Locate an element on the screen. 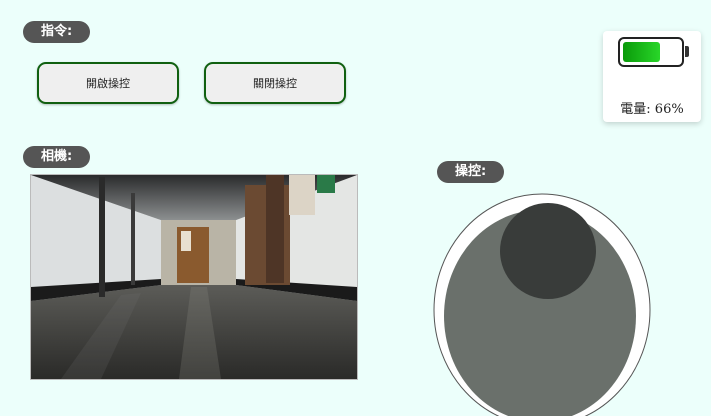  commands-label: 指令: is located at coordinates (57, 32).